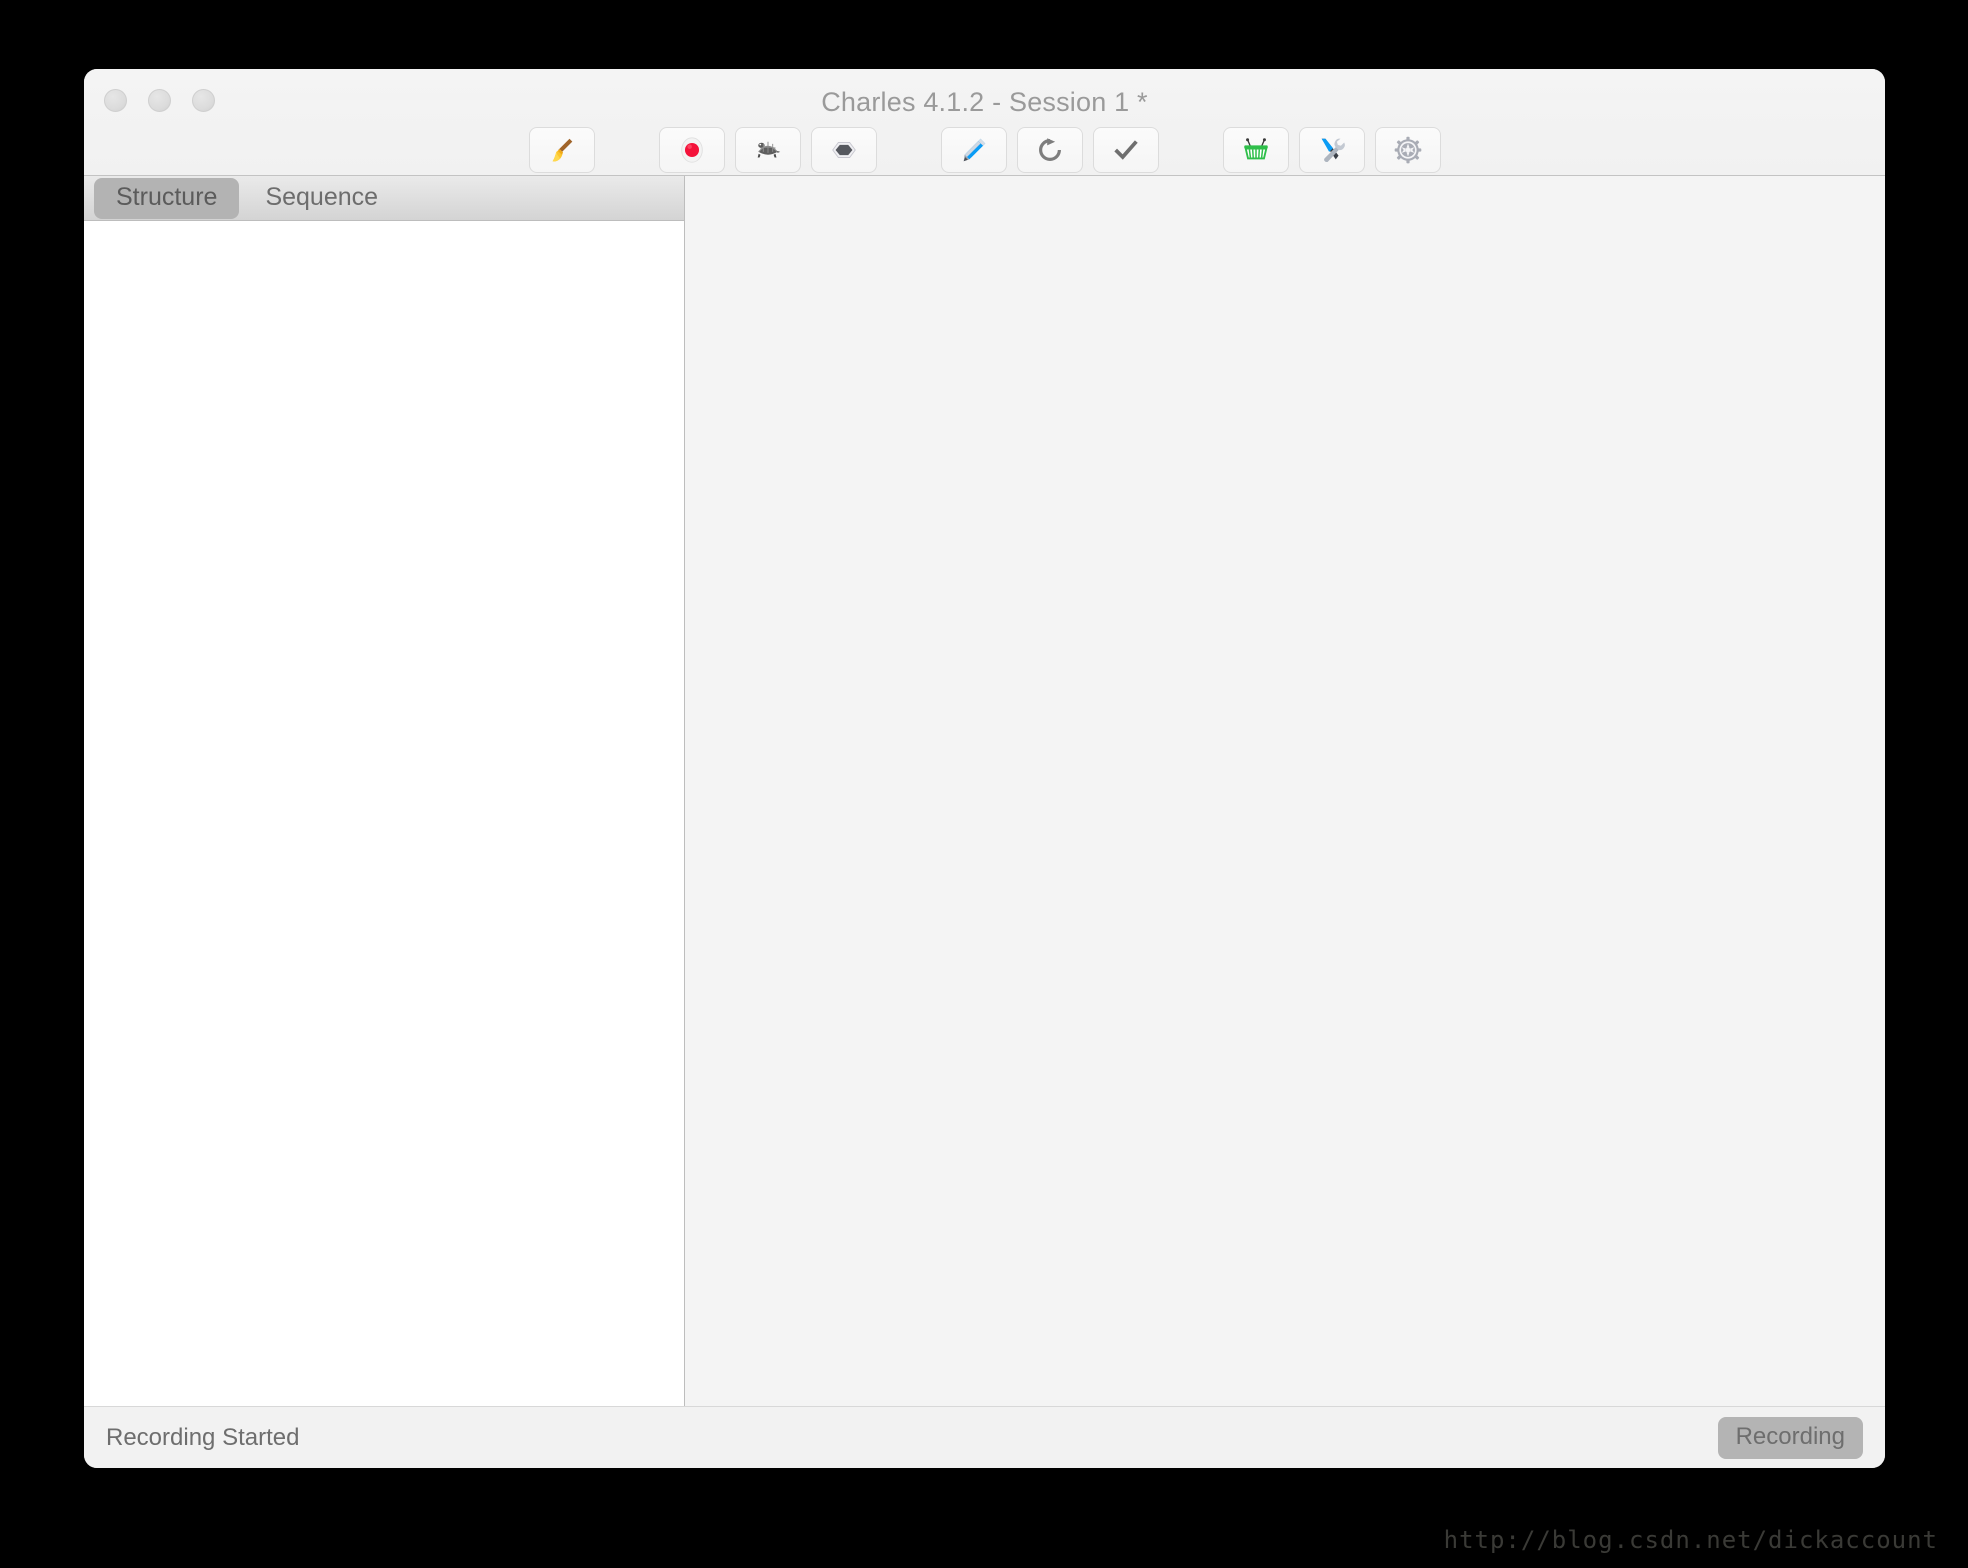 The height and width of the screenshot is (1568, 1968). I want to click on hexagon-icon, so click(844, 150).